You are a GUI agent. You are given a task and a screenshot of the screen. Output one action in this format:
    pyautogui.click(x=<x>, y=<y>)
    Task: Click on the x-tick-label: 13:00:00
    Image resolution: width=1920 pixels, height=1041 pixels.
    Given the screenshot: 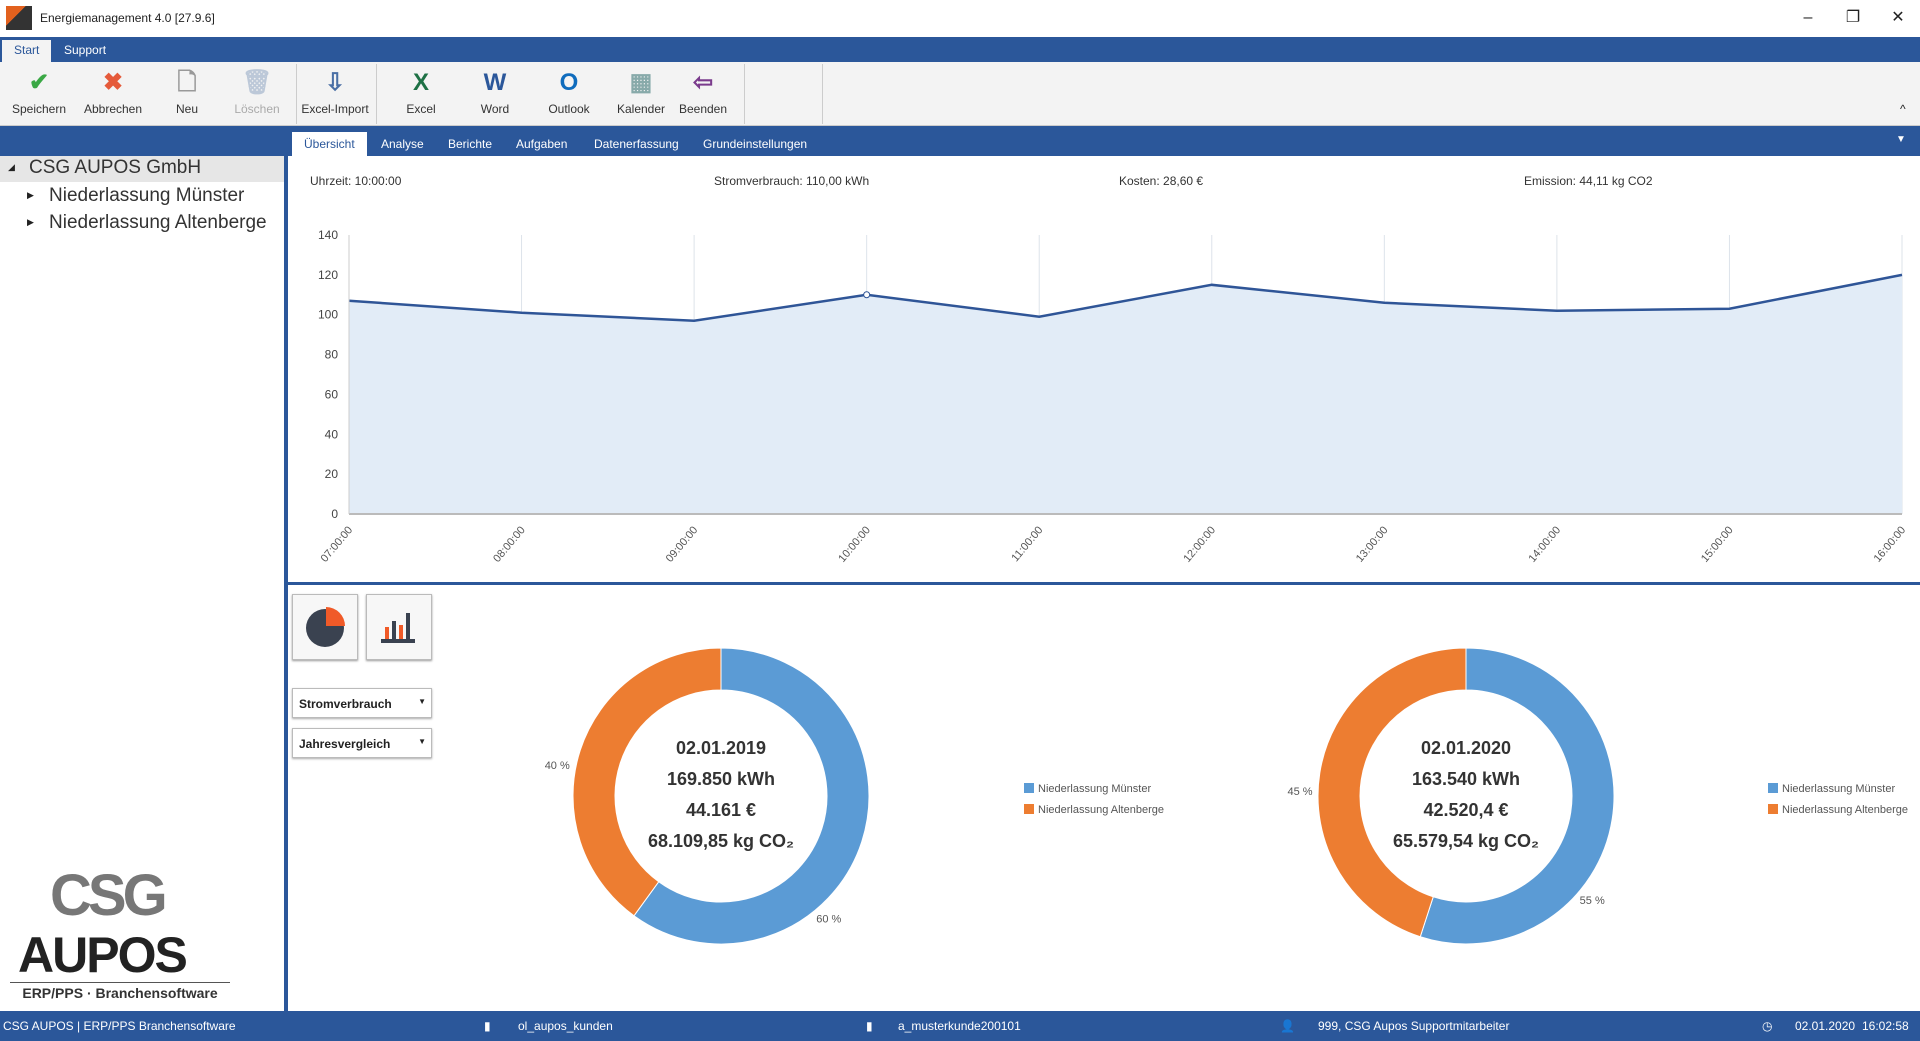 What is the action you would take?
    pyautogui.click(x=1372, y=544)
    